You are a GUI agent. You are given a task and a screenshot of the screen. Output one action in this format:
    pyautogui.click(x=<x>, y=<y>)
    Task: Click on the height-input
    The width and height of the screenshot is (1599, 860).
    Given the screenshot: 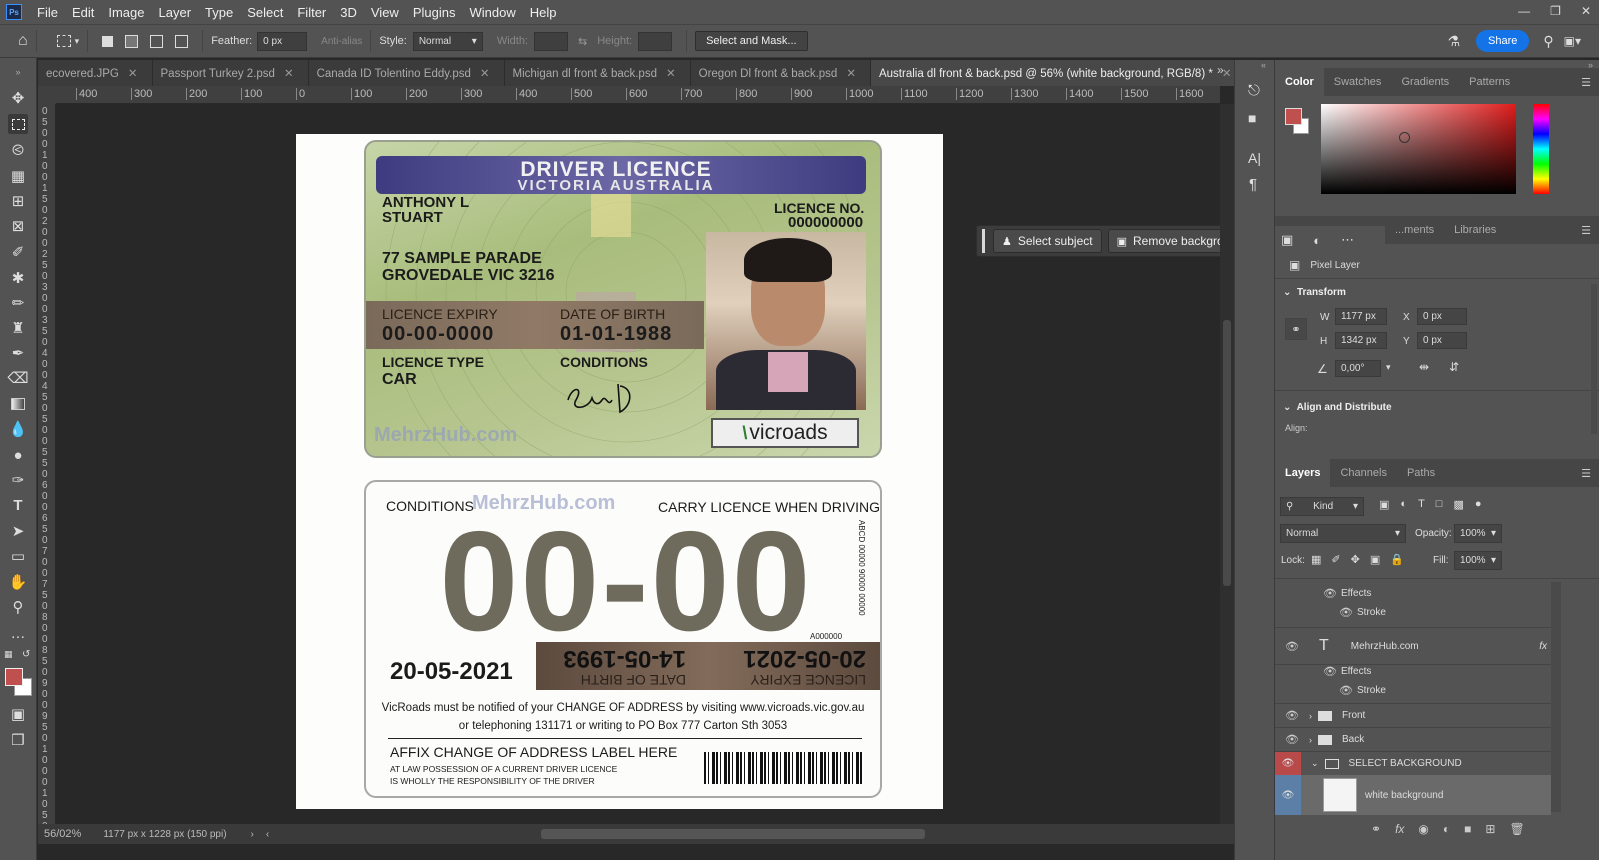 What is the action you would take?
    pyautogui.click(x=655, y=41)
    